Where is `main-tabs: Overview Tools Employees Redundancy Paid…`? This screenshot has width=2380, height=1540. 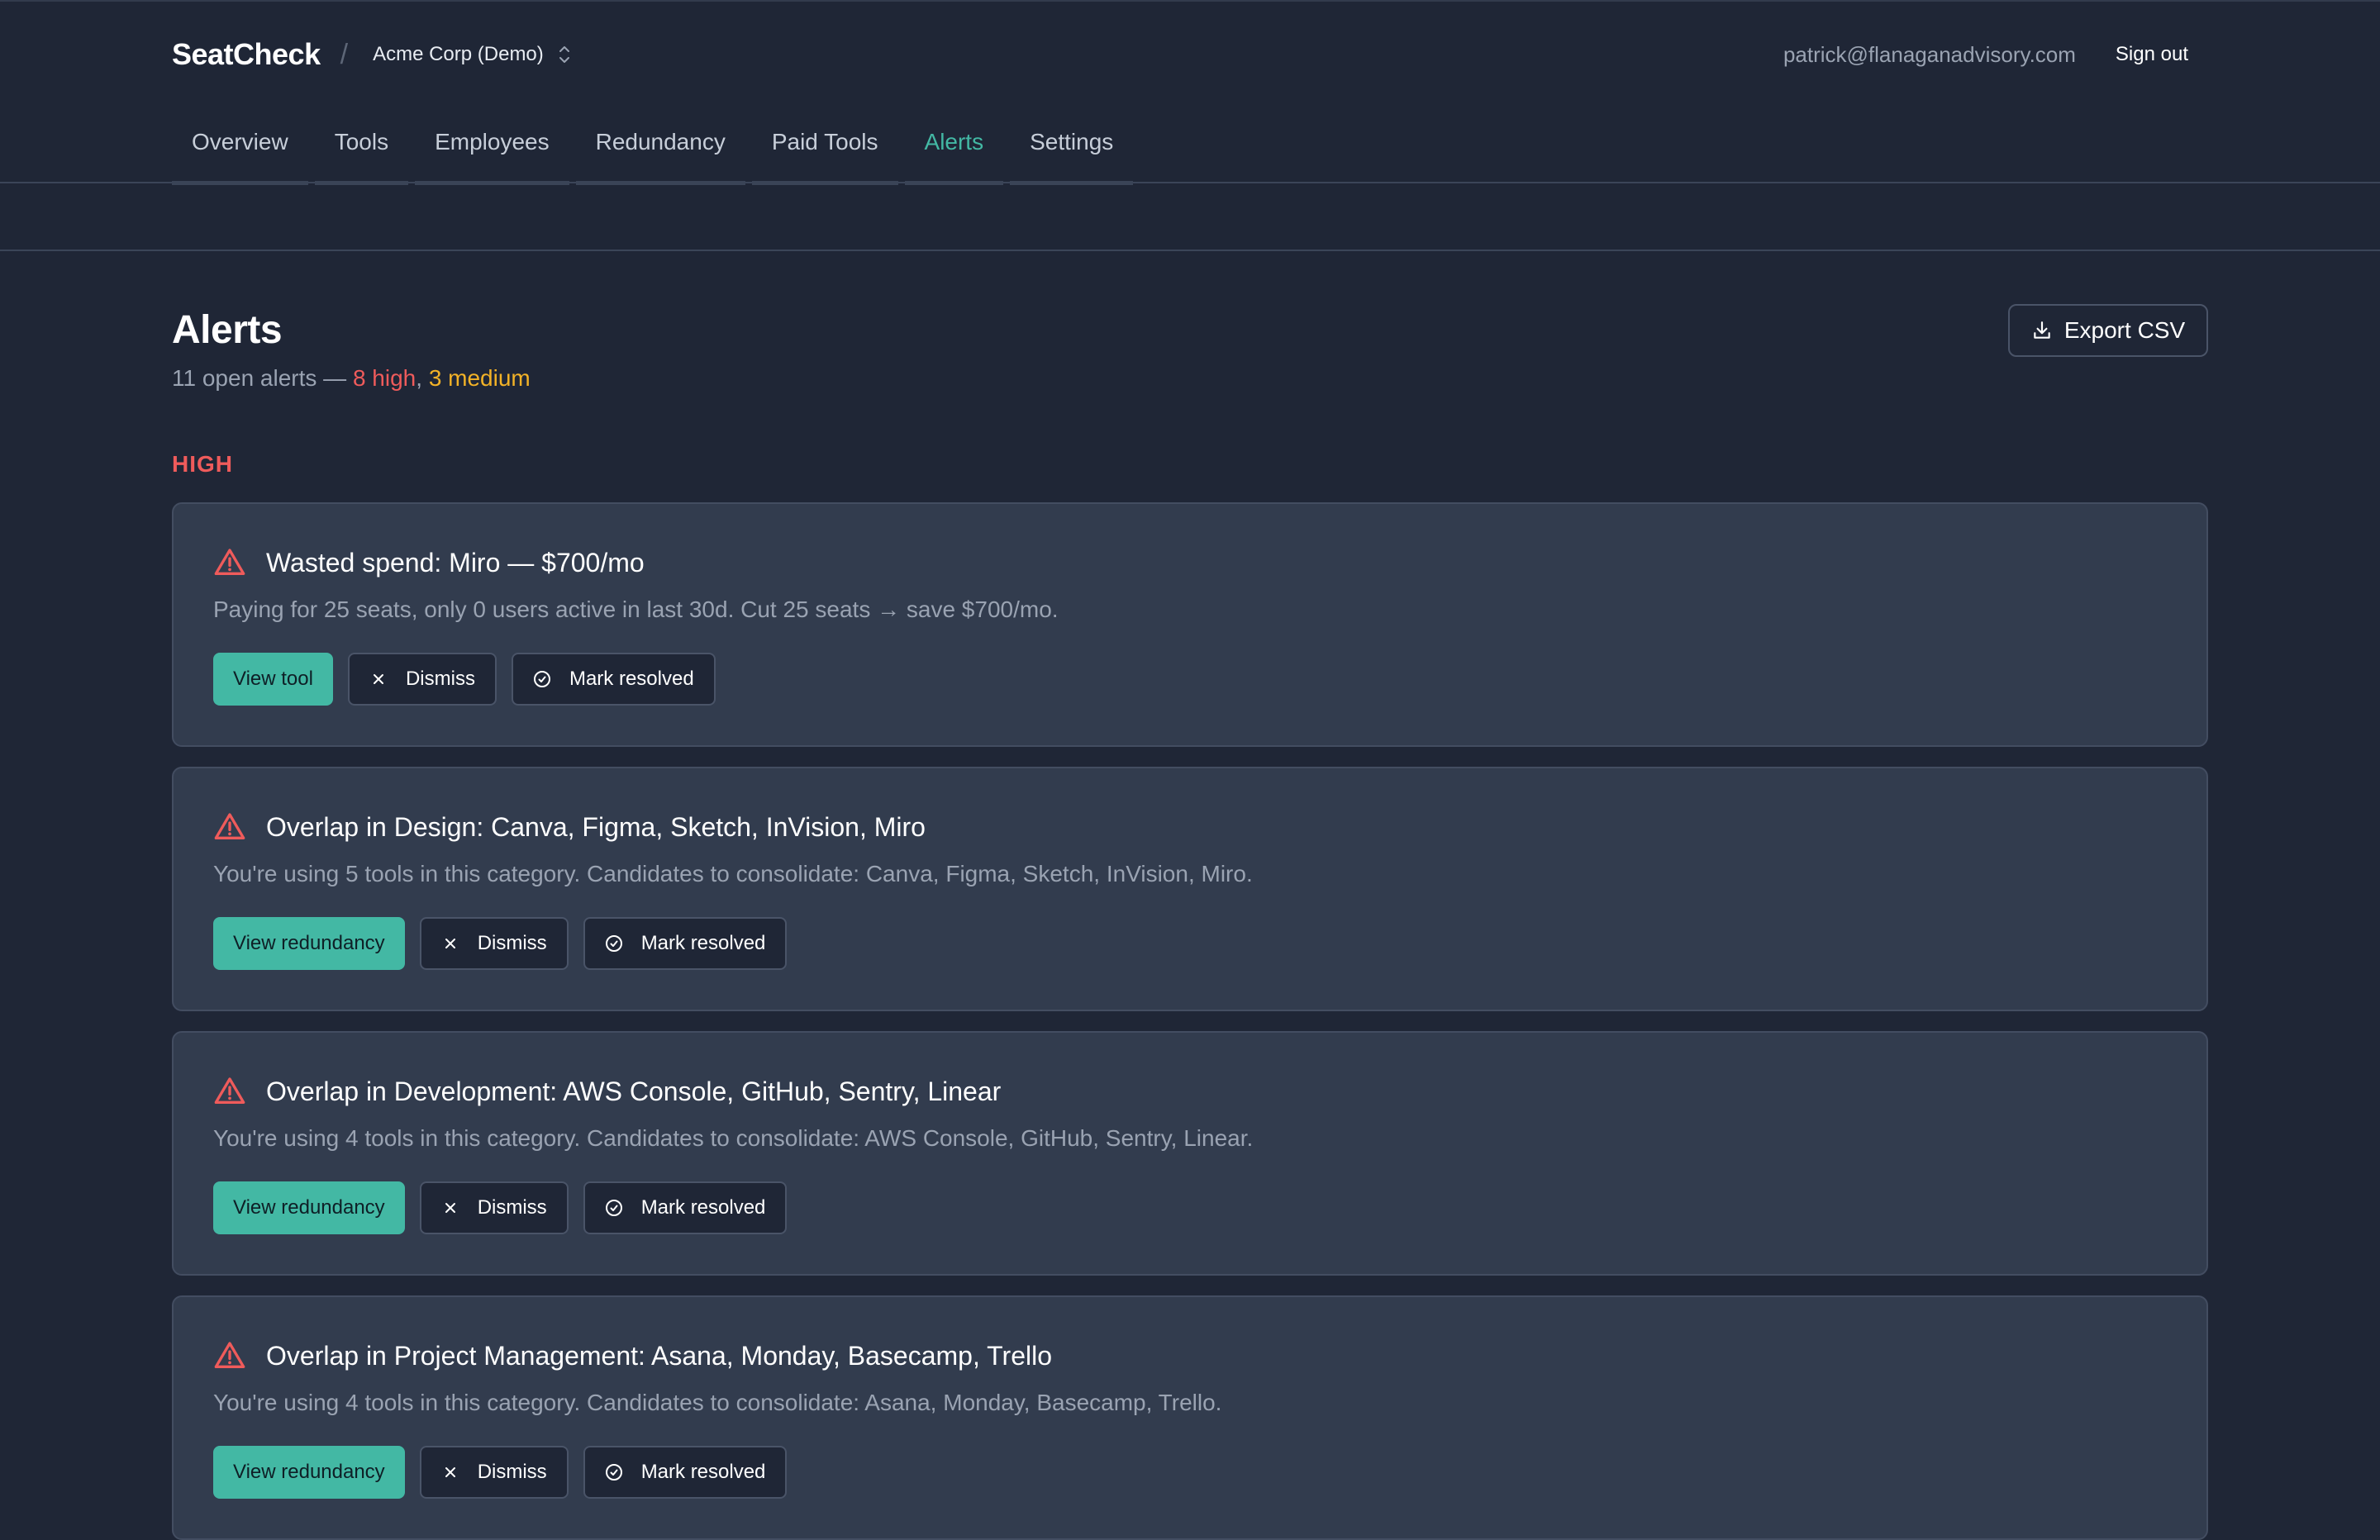 main-tabs: Overview Tools Employees Redundancy Paid… is located at coordinates (656, 151).